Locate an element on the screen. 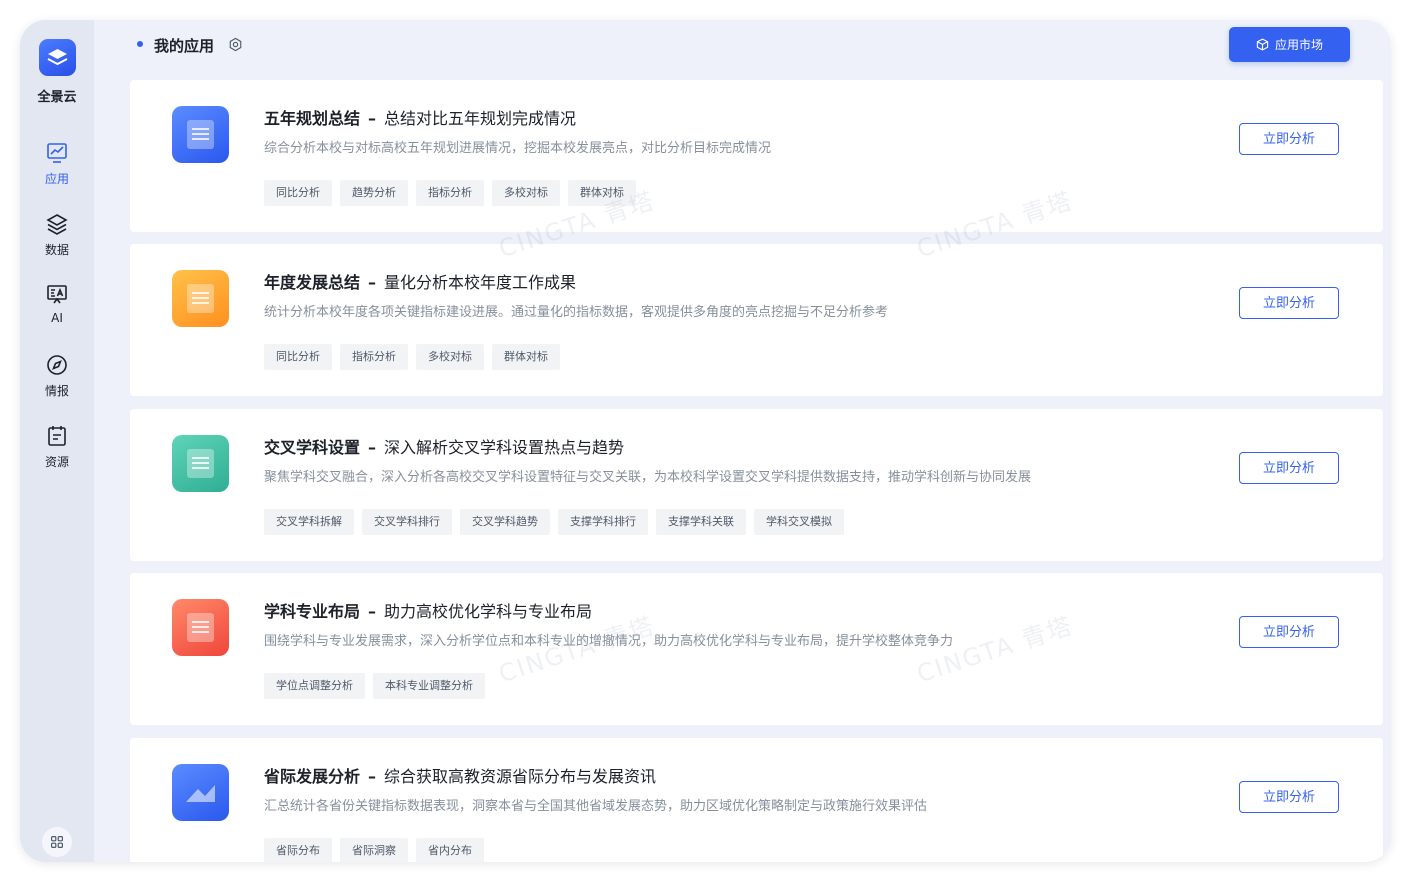 This screenshot has height=884, width=1412. tag-chip: 交叉学科排行 is located at coordinates (407, 522).